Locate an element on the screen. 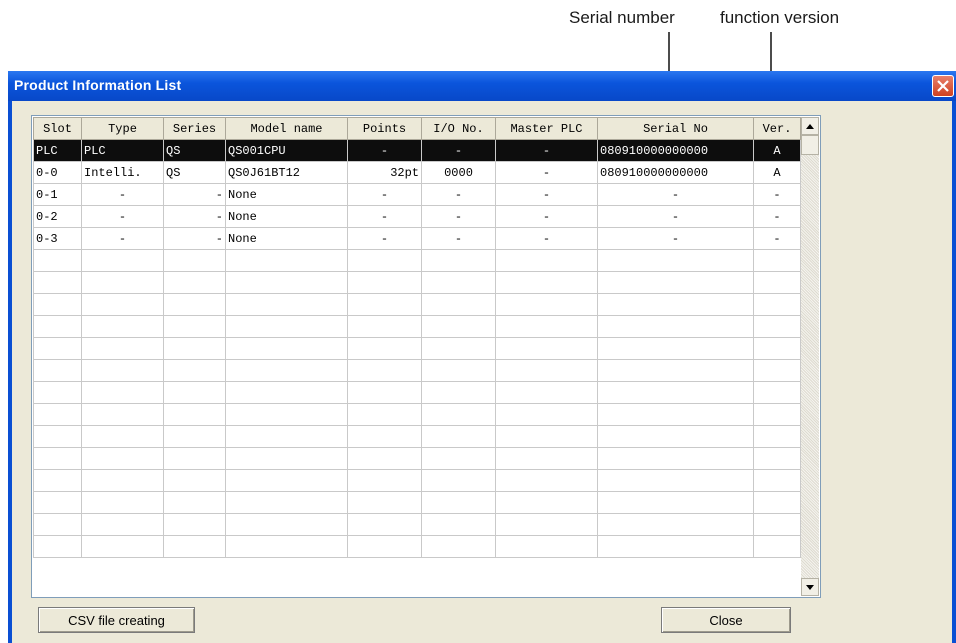  column-header: Slot is located at coordinates (57, 128).